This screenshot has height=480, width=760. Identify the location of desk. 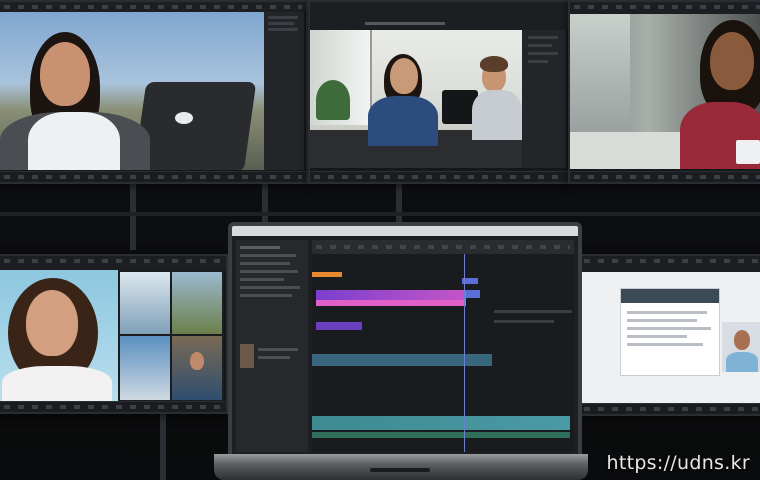
(630, 150).